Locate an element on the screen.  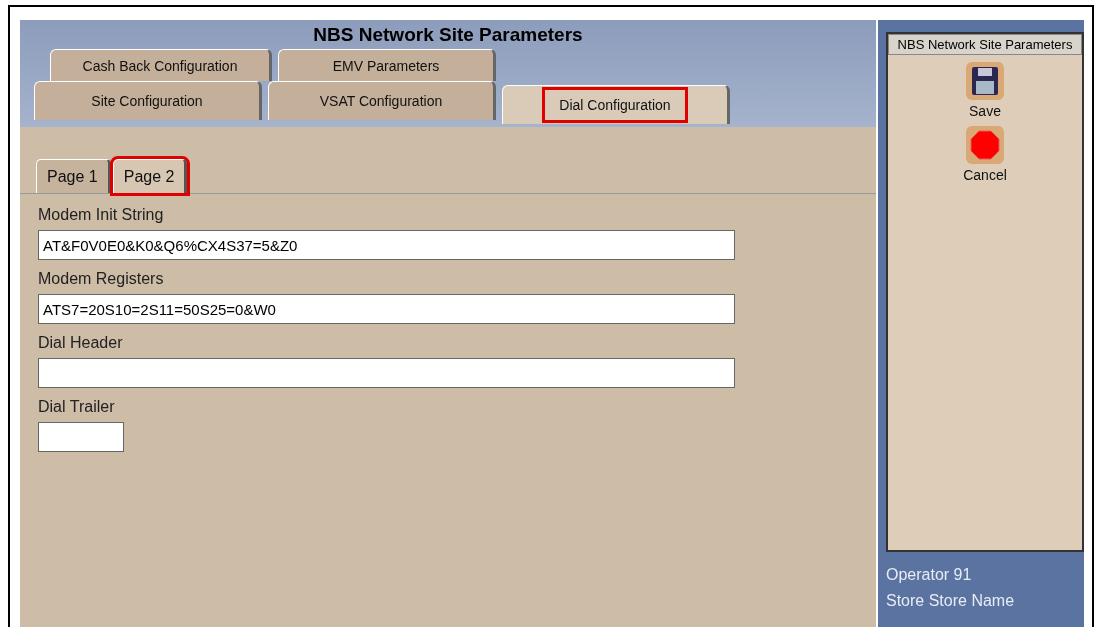
tab: EMV Parameters is located at coordinates (387, 65).